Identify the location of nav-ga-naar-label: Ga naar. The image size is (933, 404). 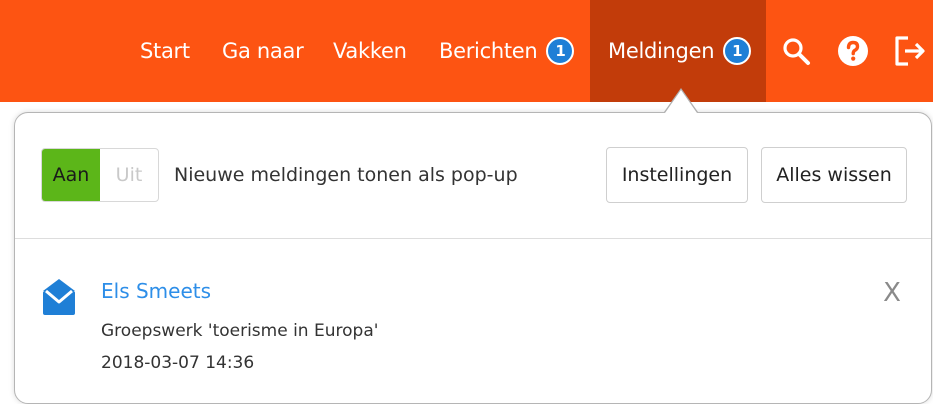
(263, 51).